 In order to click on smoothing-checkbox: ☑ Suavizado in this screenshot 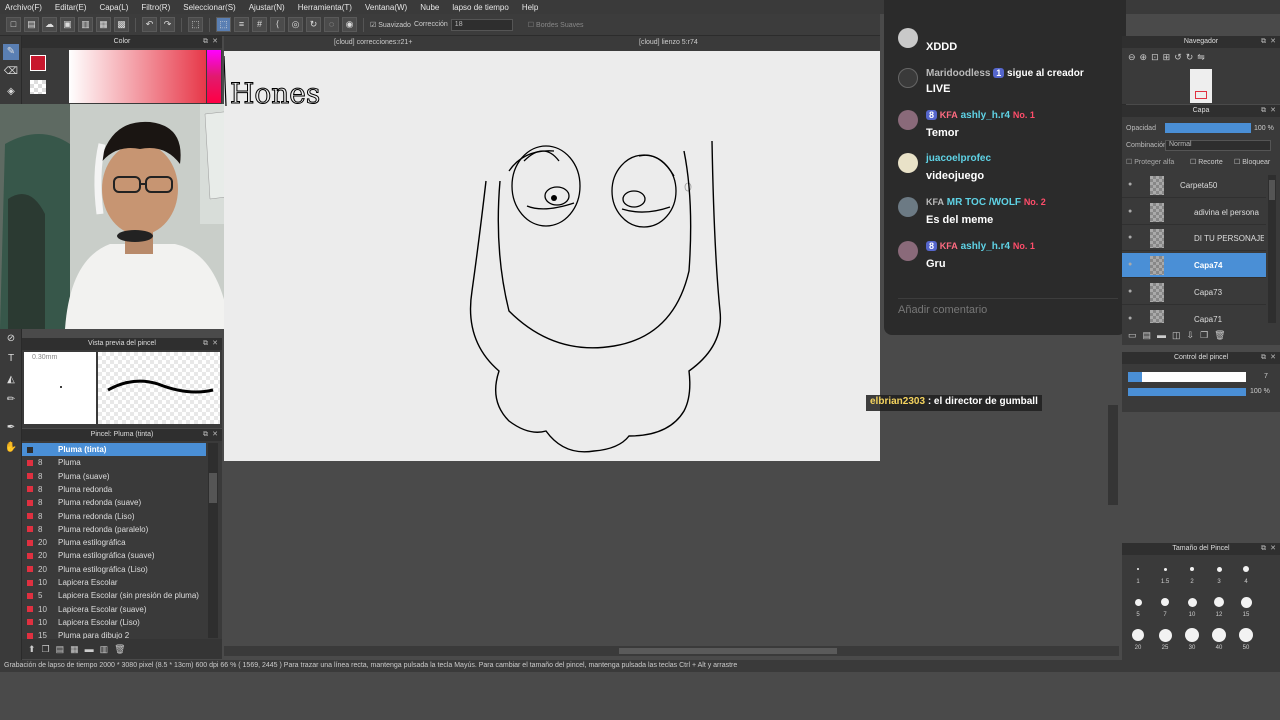, I will do `click(390, 25)`.